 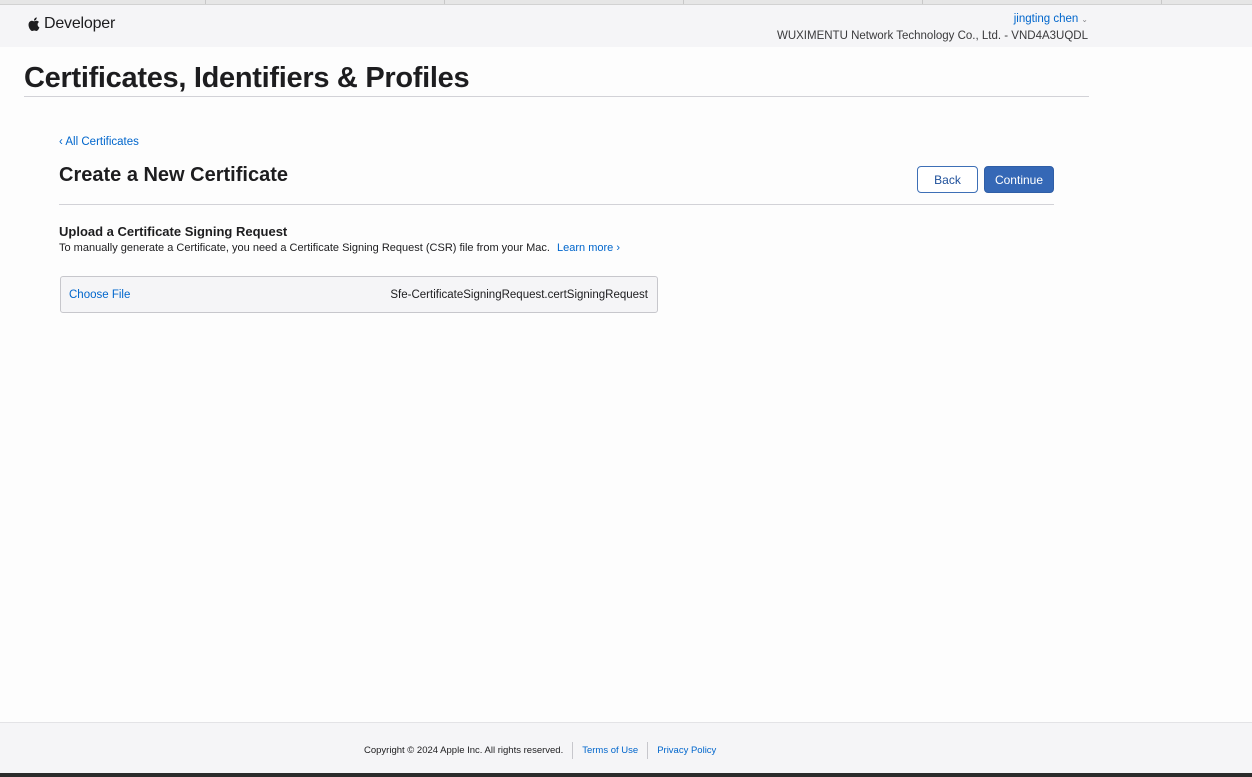 What do you see at coordinates (80, 23) in the screenshot?
I see `brand-label: Developer` at bounding box center [80, 23].